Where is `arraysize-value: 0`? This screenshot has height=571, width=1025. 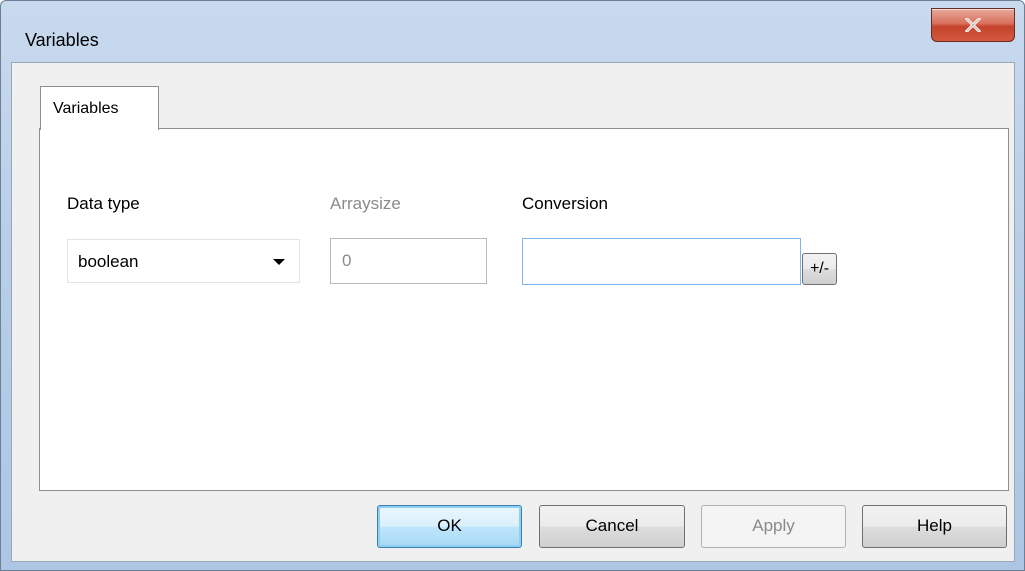 arraysize-value: 0 is located at coordinates (347, 260).